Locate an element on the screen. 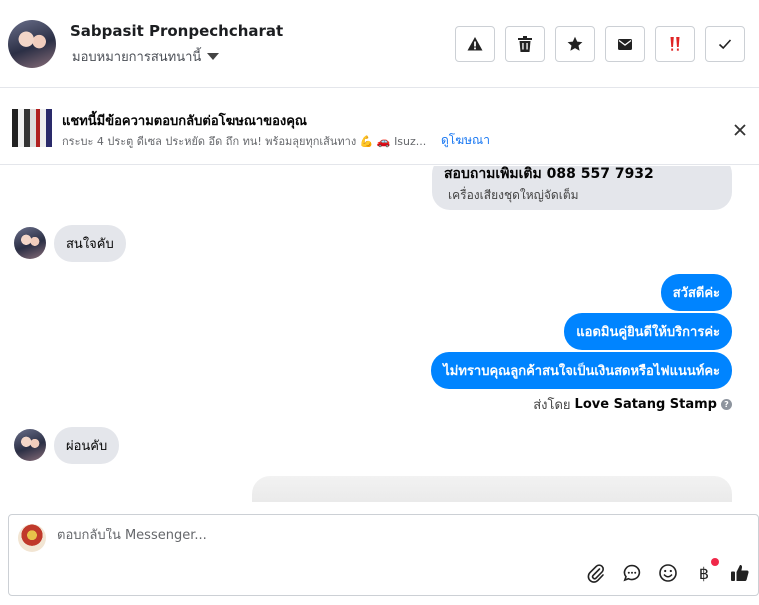  sent-by-label: ส่งโดย Love Satang Stamp ? is located at coordinates (632, 404).